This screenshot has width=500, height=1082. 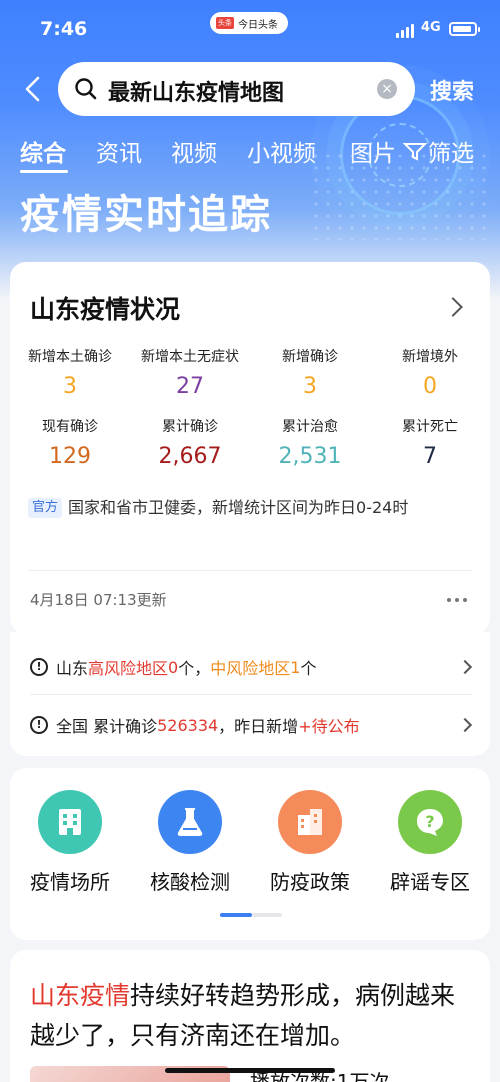 I want to click on data-source-note: 官方 国家和省市卫健委，新增统计区间为昨日0-24时, so click(x=251, y=508).